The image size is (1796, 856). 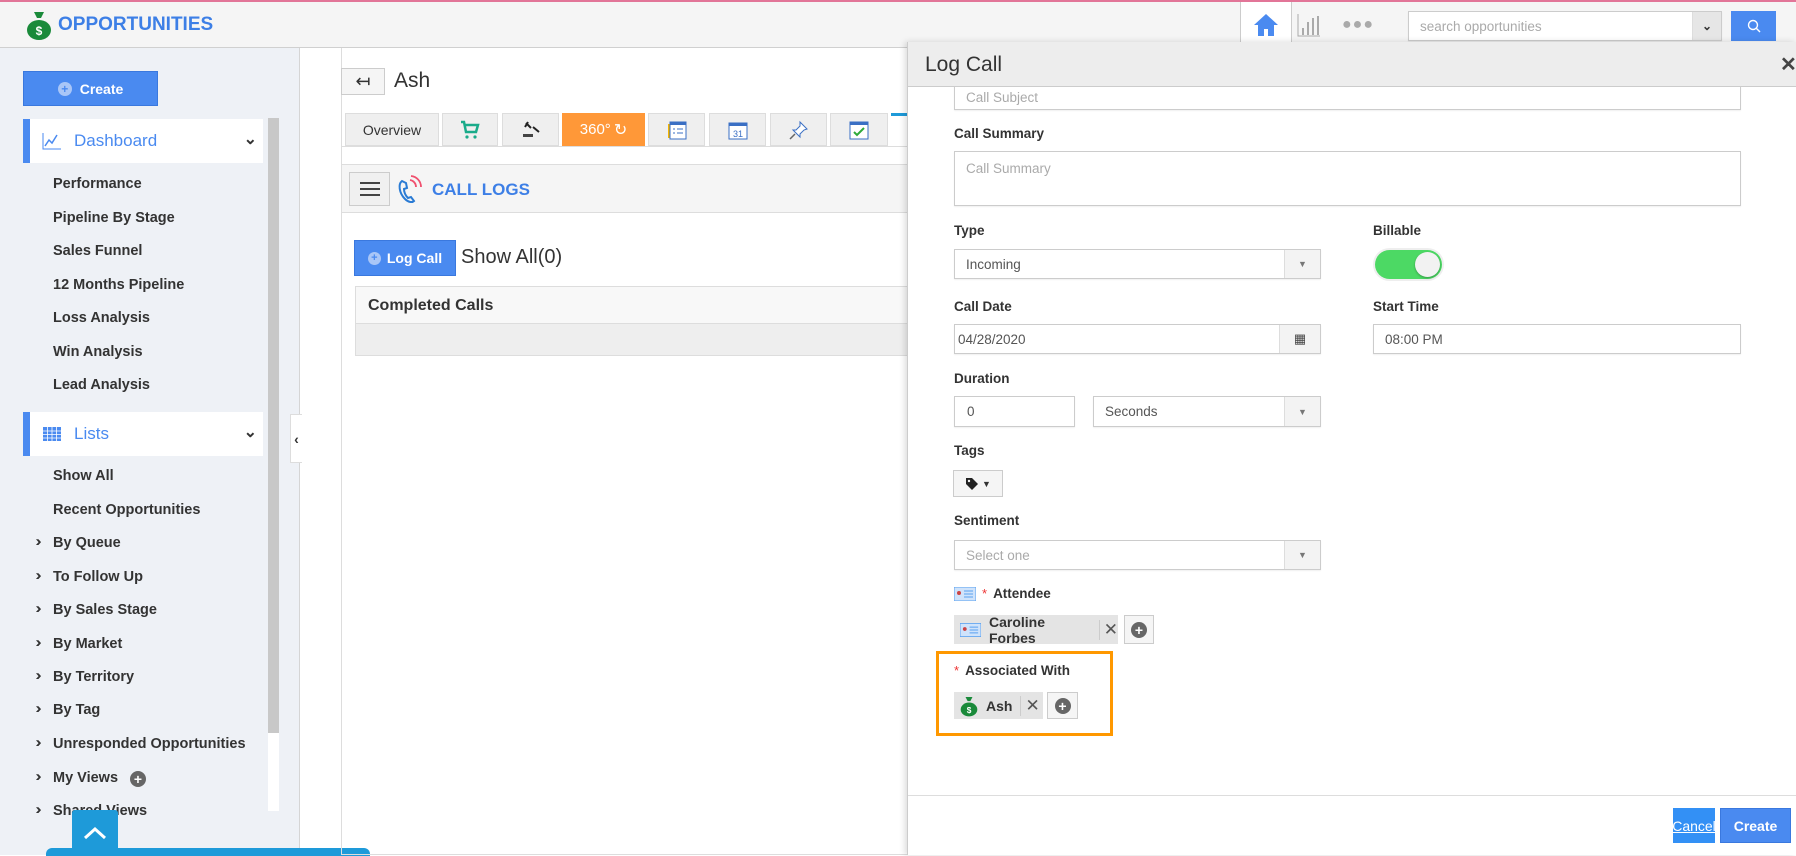 I want to click on duration-unit-select: Seconds ▼, so click(x=1207, y=411).